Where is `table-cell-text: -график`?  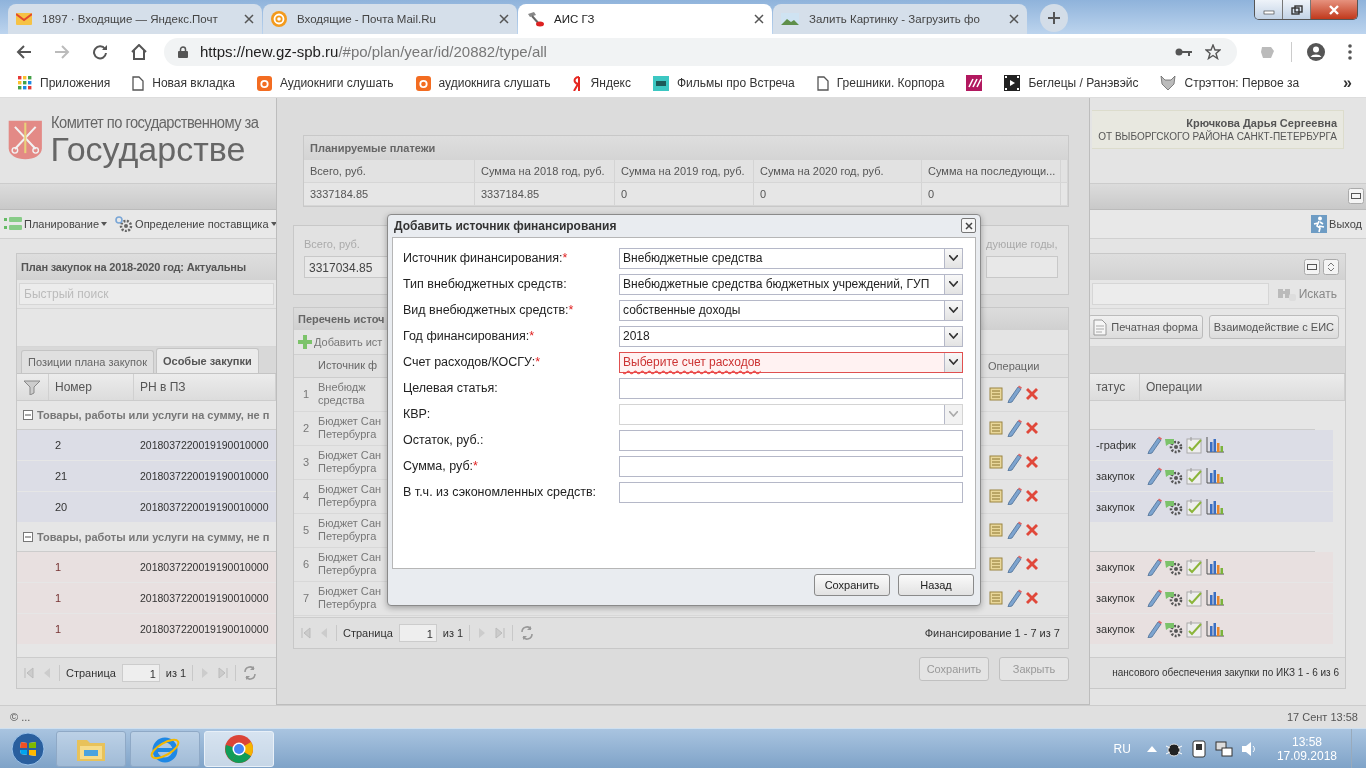 table-cell-text: -график is located at coordinates (1116, 444).